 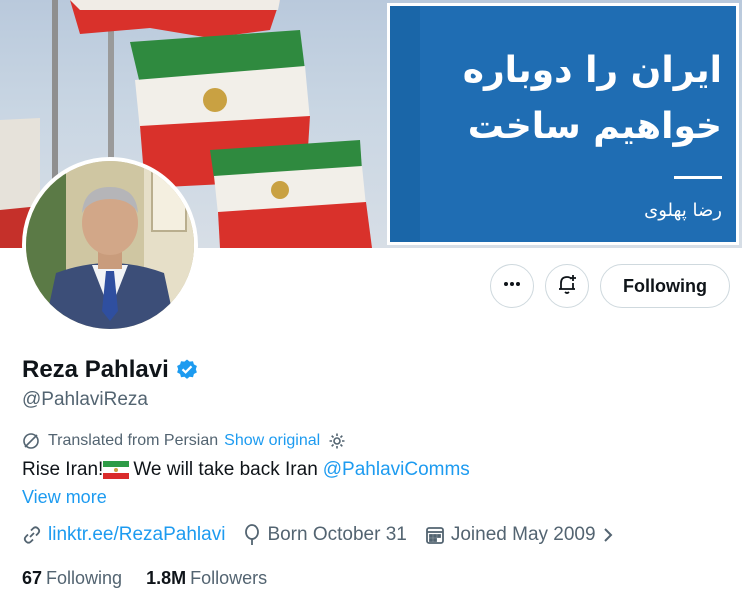 I want to click on profile-stats: 67 Following 1.8M Followers, so click(x=156, y=578).